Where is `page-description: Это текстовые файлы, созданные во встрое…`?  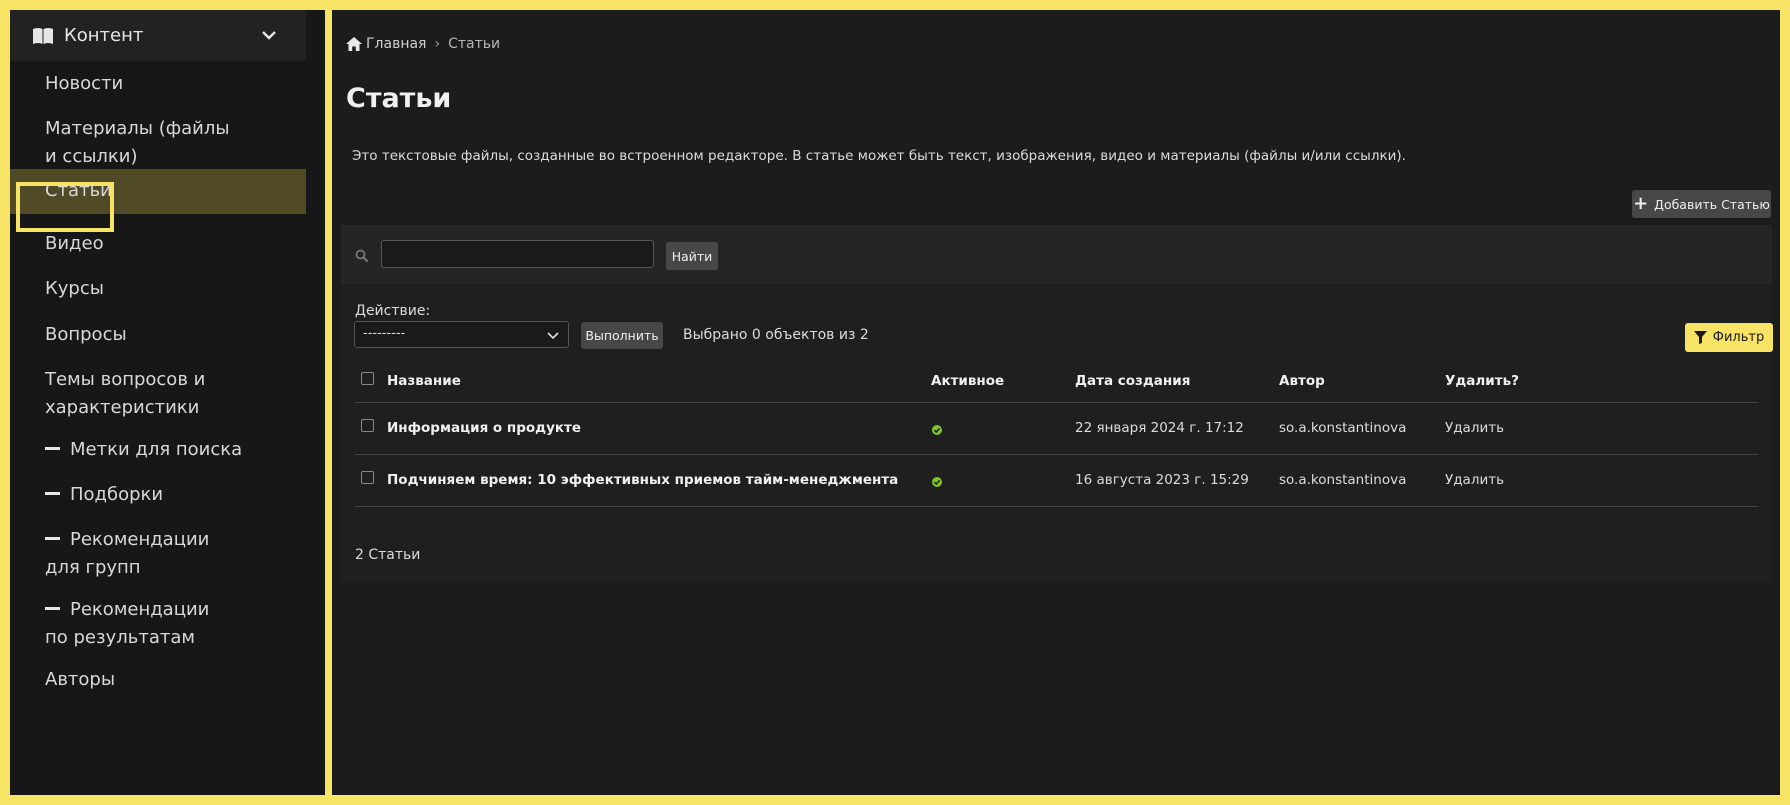
page-description: Это текстовые файлы, созданные во встрое… is located at coordinates (879, 156).